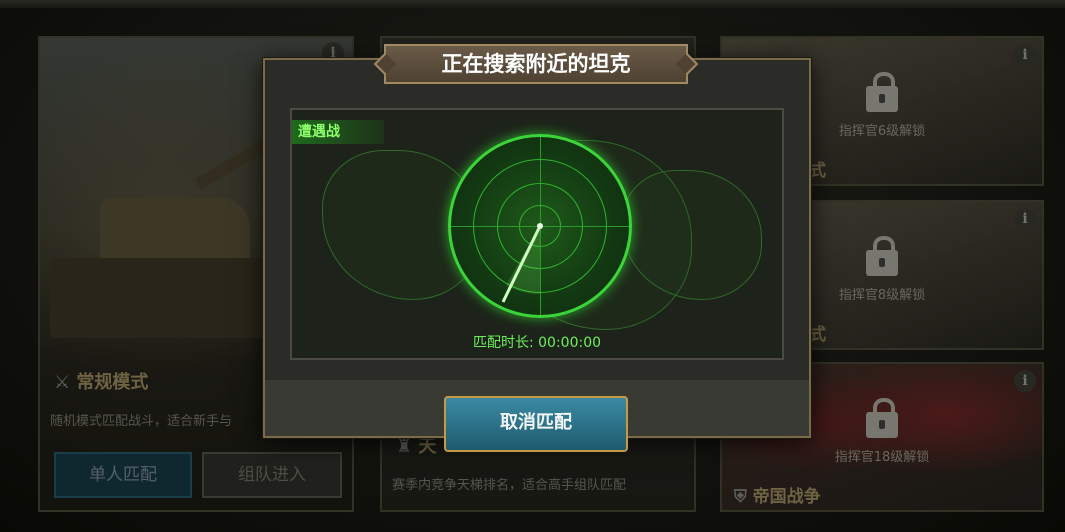 This screenshot has height=532, width=1065. I want to click on dialog-title: 正在搜索附近的坦克, so click(536, 64).